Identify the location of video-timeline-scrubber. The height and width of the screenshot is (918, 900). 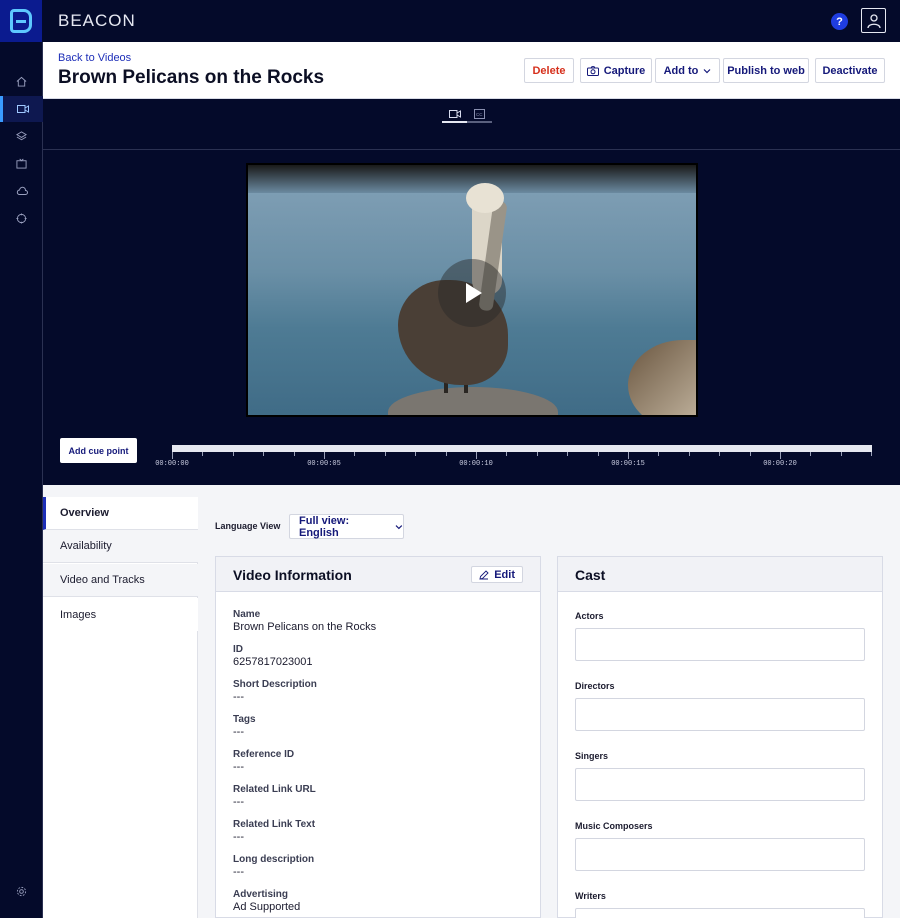
(522, 448).